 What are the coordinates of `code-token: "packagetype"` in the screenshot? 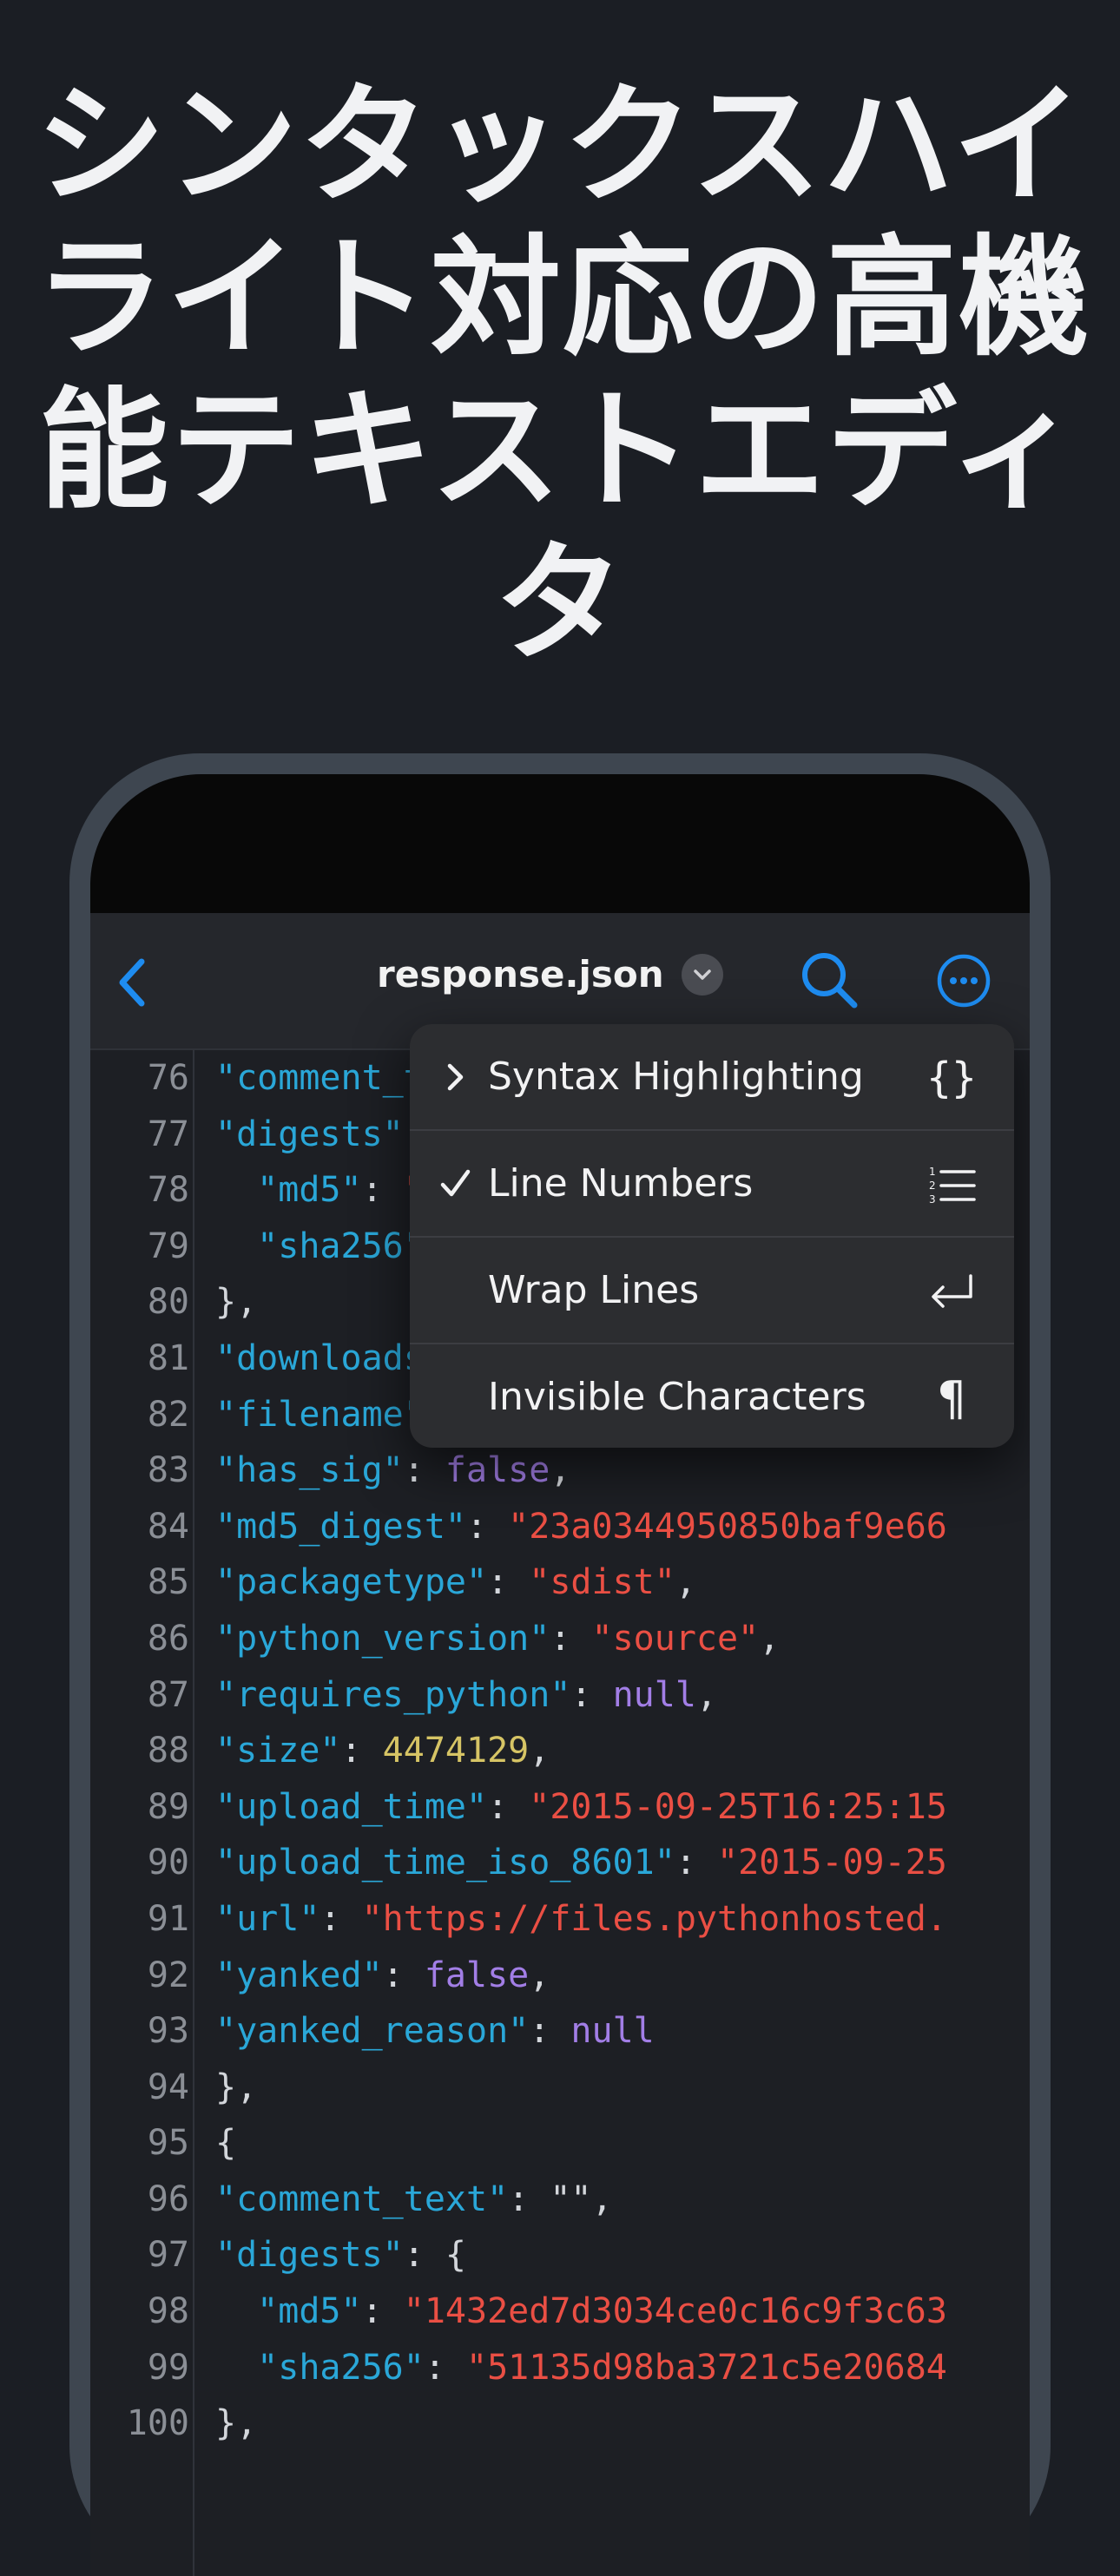 It's located at (351, 1582).